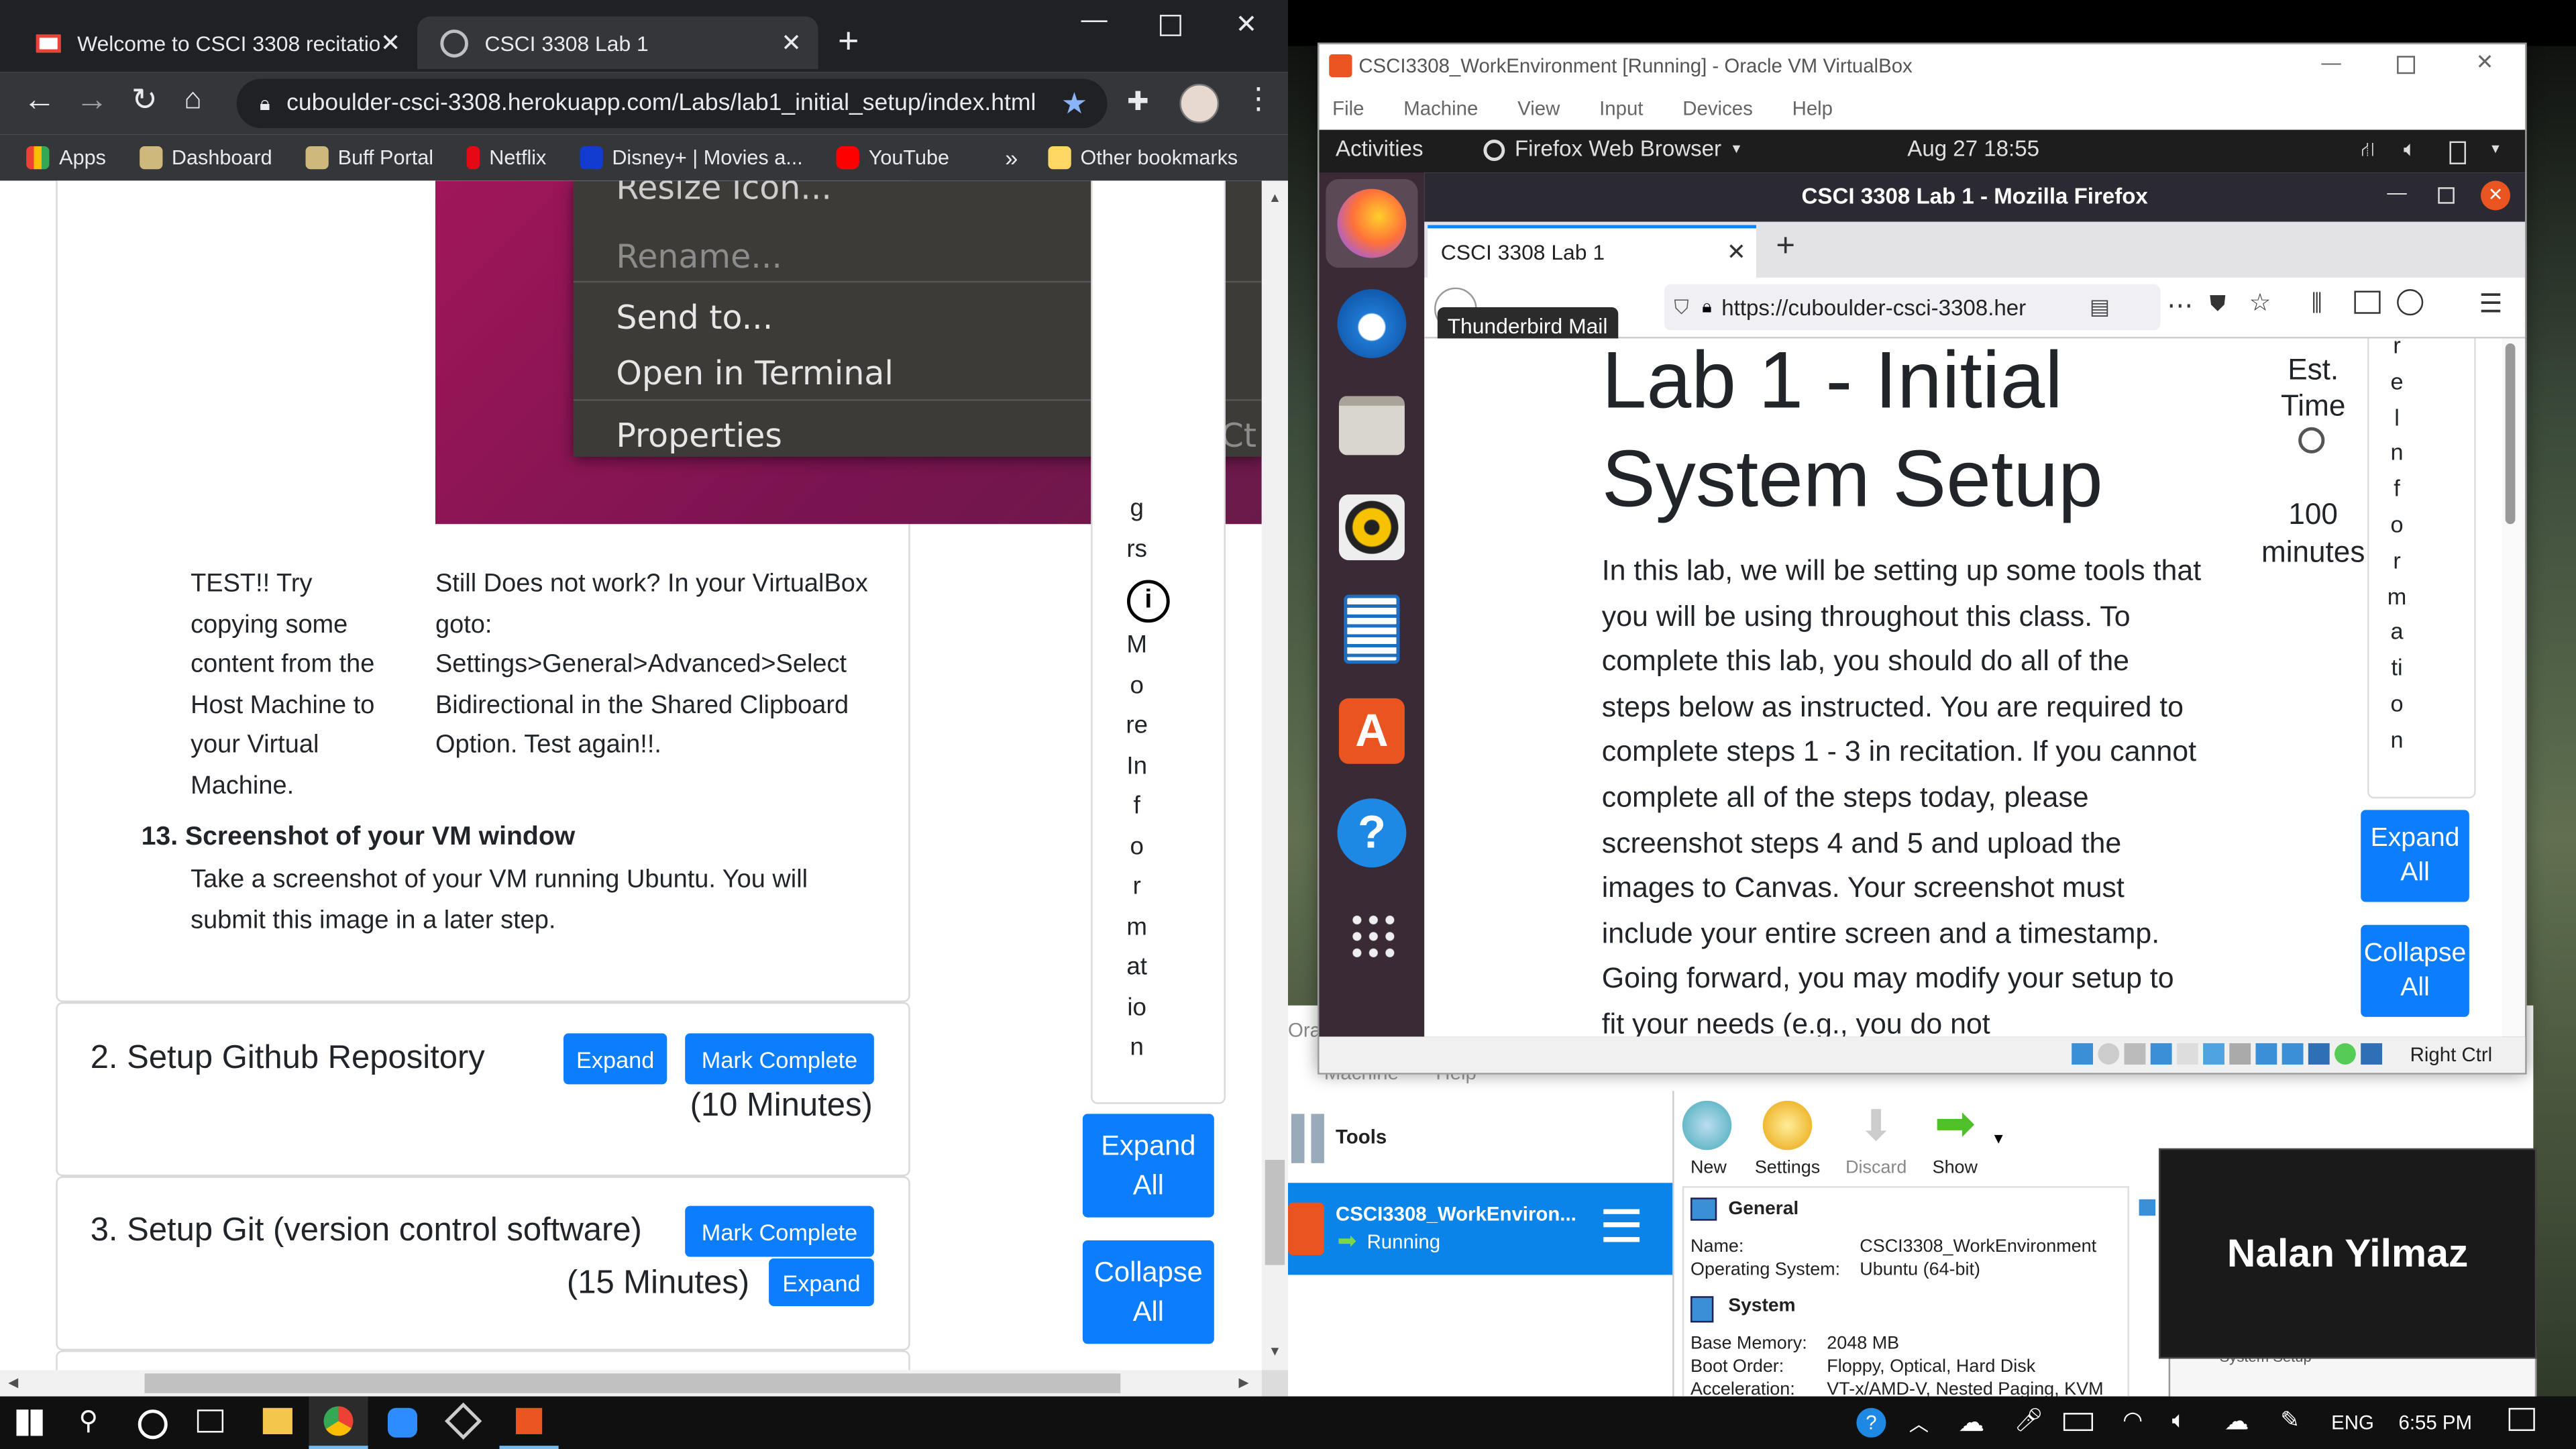 The image size is (2576, 1449). What do you see at coordinates (2266, 1054) in the screenshot?
I see `recording-icon` at bounding box center [2266, 1054].